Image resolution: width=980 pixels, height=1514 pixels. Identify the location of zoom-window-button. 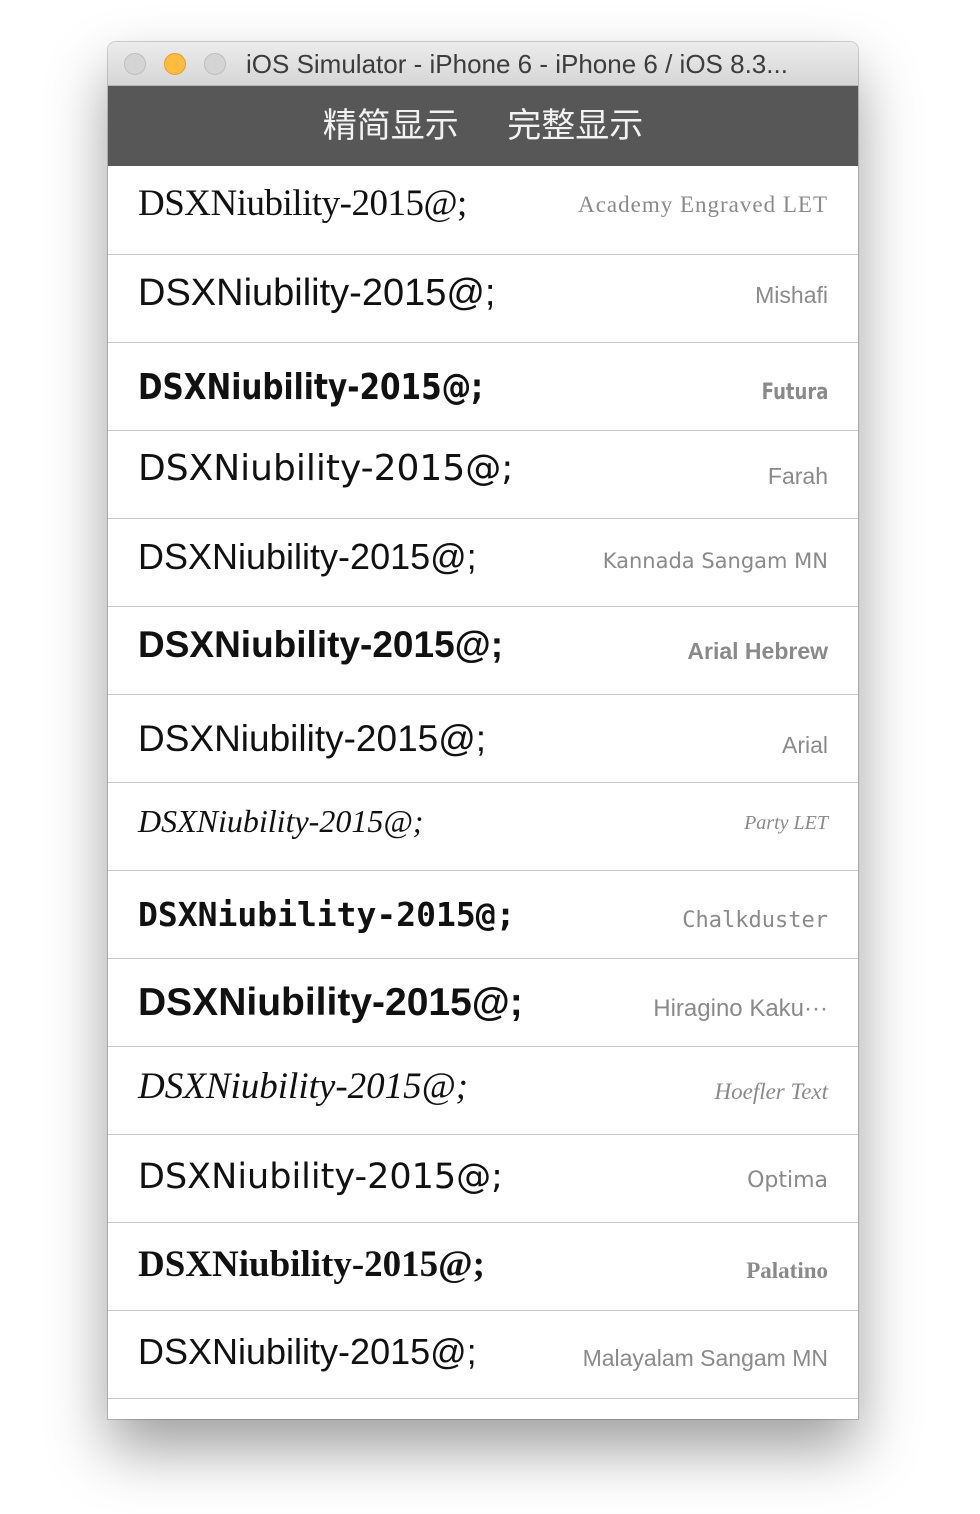
(215, 64).